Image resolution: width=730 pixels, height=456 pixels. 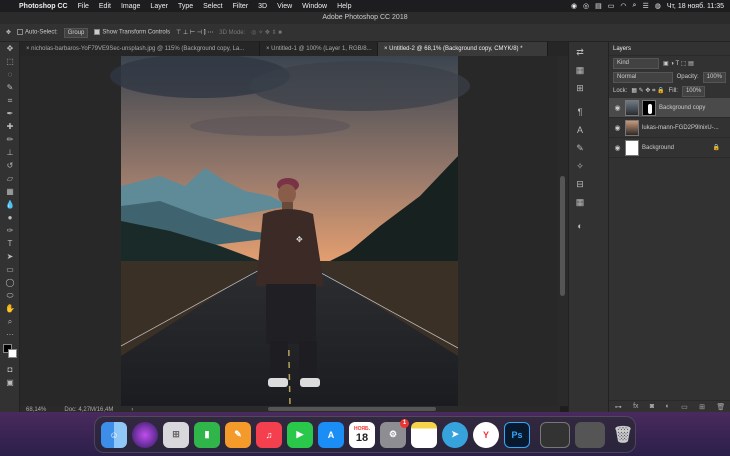 What do you see at coordinates (10, 352) in the screenshot?
I see `color-swatches` at bounding box center [10, 352].